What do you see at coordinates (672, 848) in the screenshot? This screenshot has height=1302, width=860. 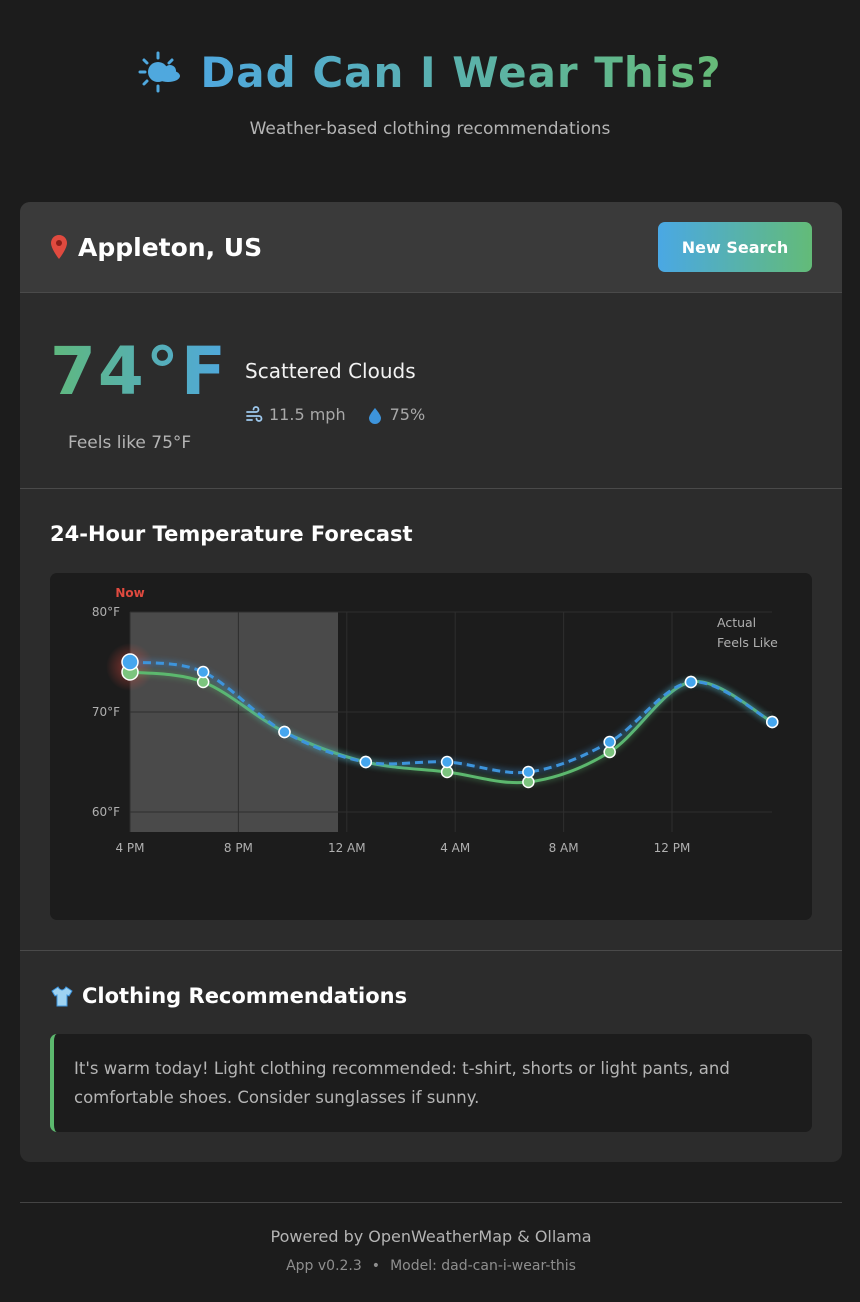 I see `x-tick-label: 12 PM` at bounding box center [672, 848].